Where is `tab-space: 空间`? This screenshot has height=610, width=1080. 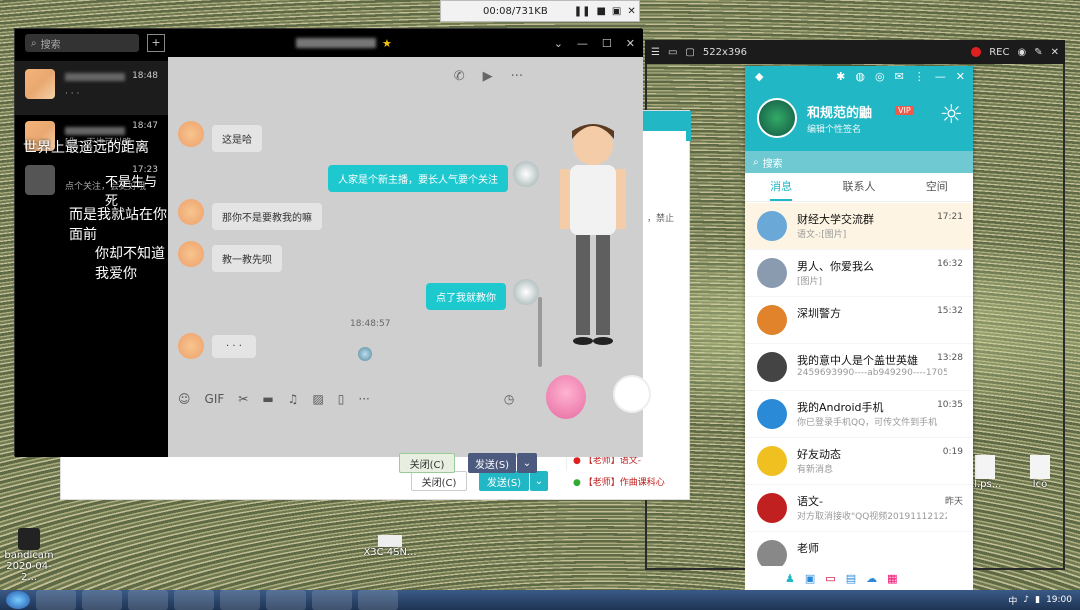 tab-space: 空间 is located at coordinates (937, 189).